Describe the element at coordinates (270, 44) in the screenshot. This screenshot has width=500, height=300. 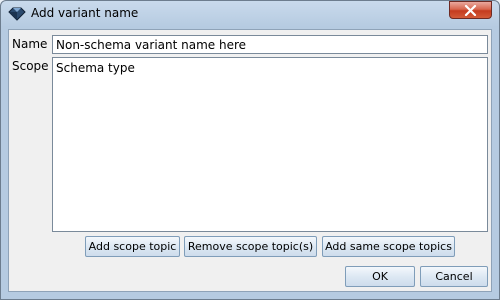
I see `name-input` at that location.